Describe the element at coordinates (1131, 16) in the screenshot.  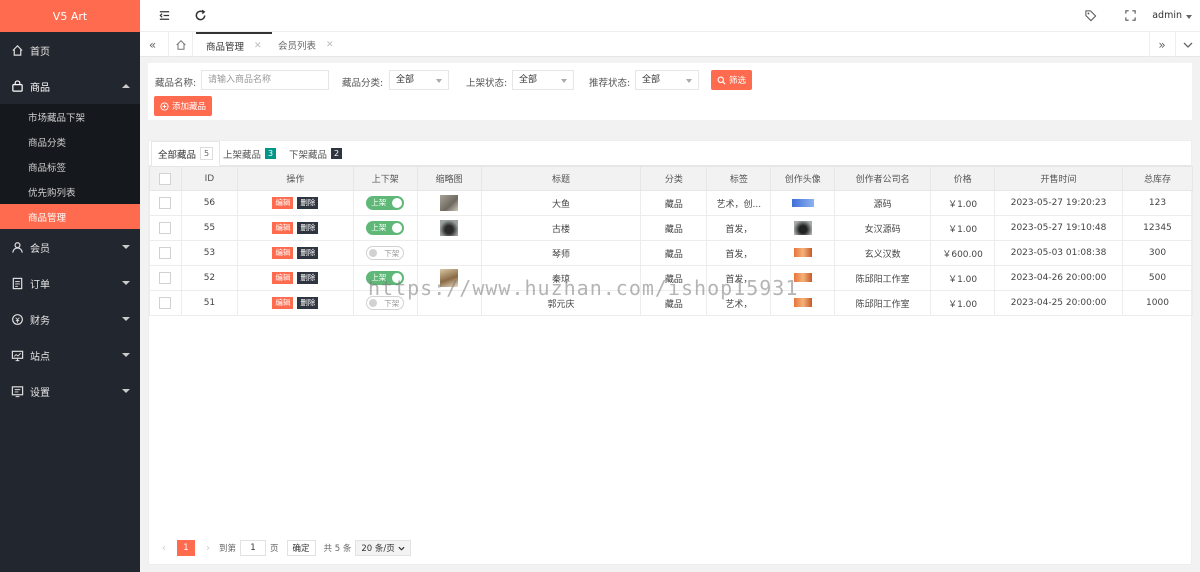
I see `fullscreen-icon` at that location.